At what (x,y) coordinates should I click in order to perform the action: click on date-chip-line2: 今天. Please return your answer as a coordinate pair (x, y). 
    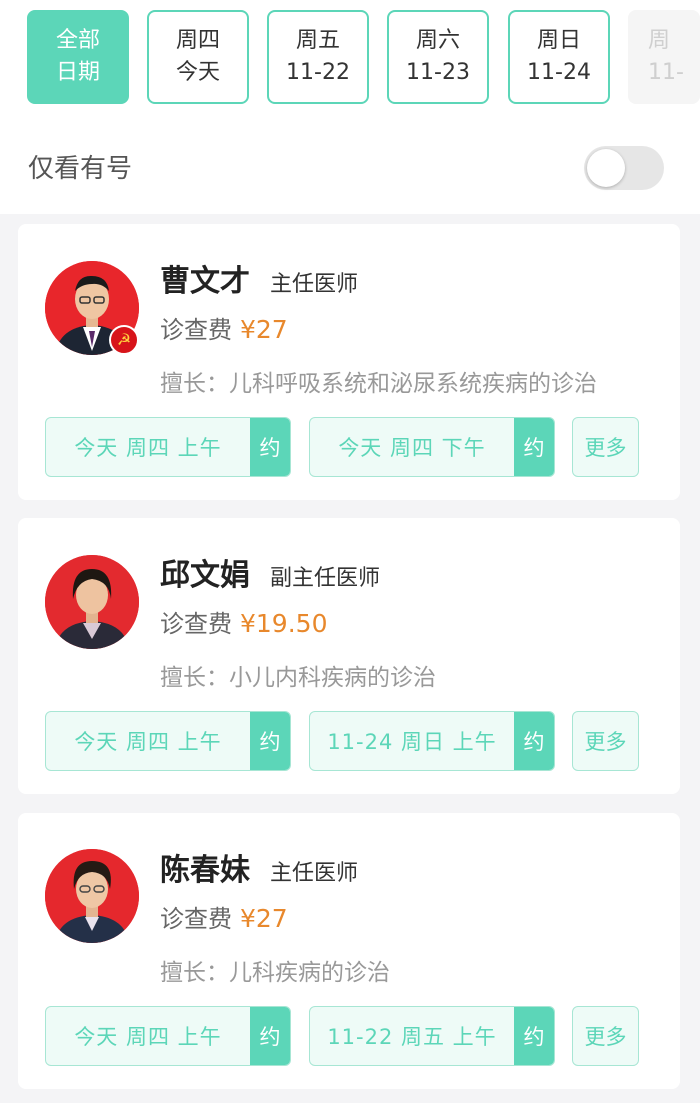
    Looking at the image, I should click on (197, 72).